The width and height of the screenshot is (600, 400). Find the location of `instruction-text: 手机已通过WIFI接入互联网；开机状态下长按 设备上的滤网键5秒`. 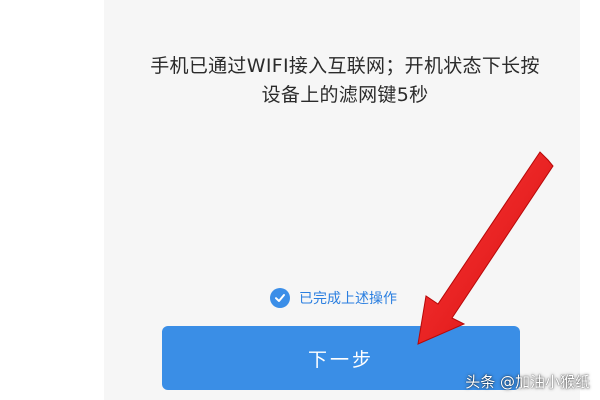

instruction-text: 手机已通过WIFI接入互联网；开机状态下长按 设备上的滤网键5秒 is located at coordinates (345, 81).